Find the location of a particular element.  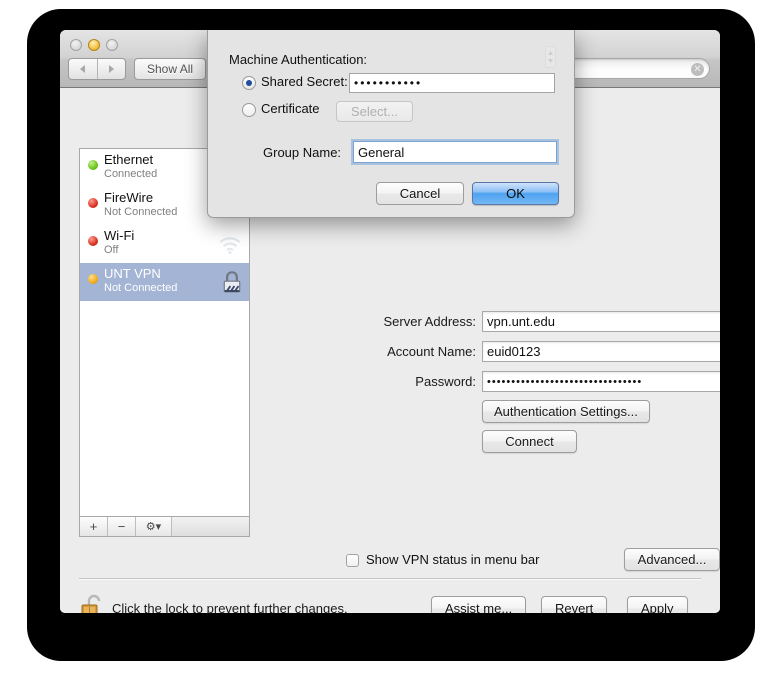

cancel-button: Cancel is located at coordinates (420, 193).